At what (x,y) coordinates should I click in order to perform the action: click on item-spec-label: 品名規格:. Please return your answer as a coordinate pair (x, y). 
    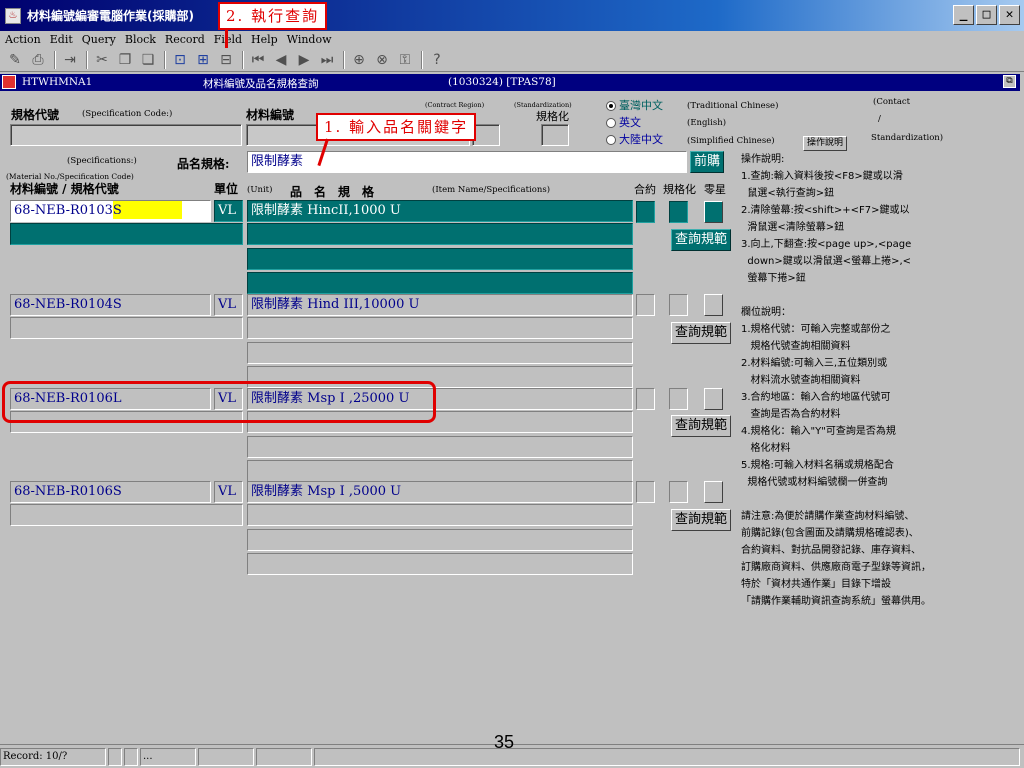
    Looking at the image, I should click on (203, 164).